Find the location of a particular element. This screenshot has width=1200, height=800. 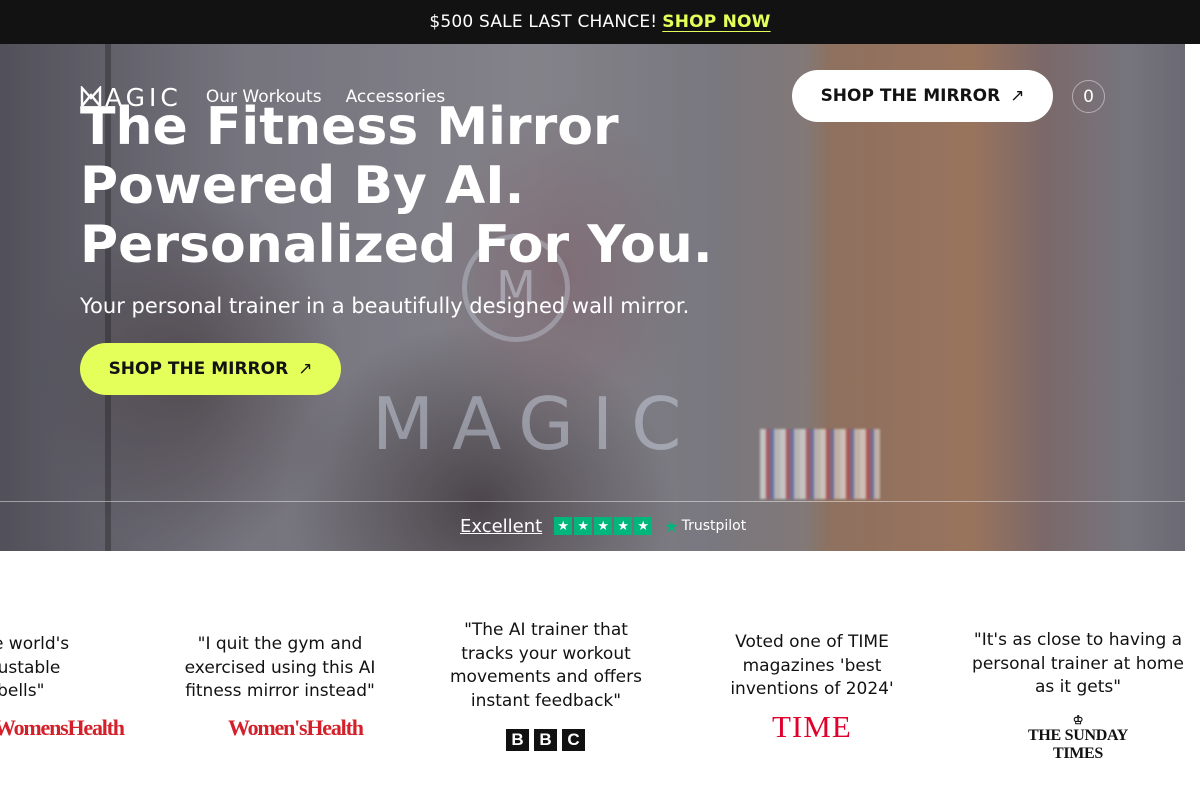

sunday-times-logo: ♔ THE SUNDAY TIMES is located at coordinates (1078, 738).